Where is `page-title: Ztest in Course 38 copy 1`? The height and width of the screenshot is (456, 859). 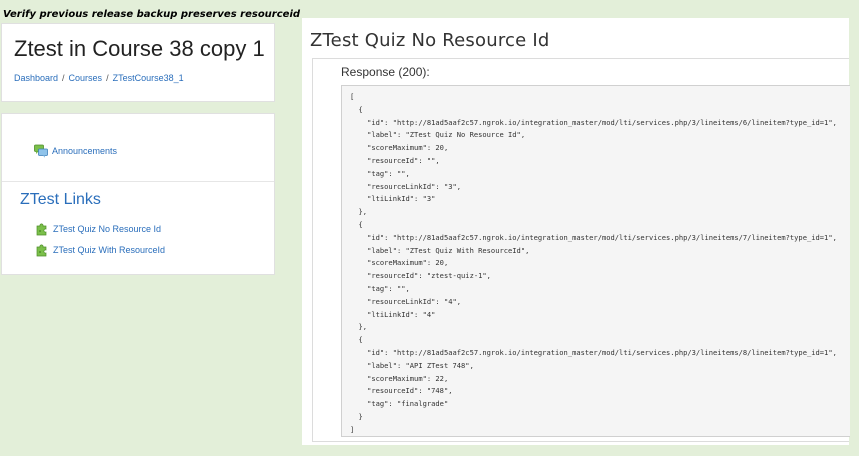
page-title: Ztest in Course 38 copy 1 is located at coordinates (139, 48).